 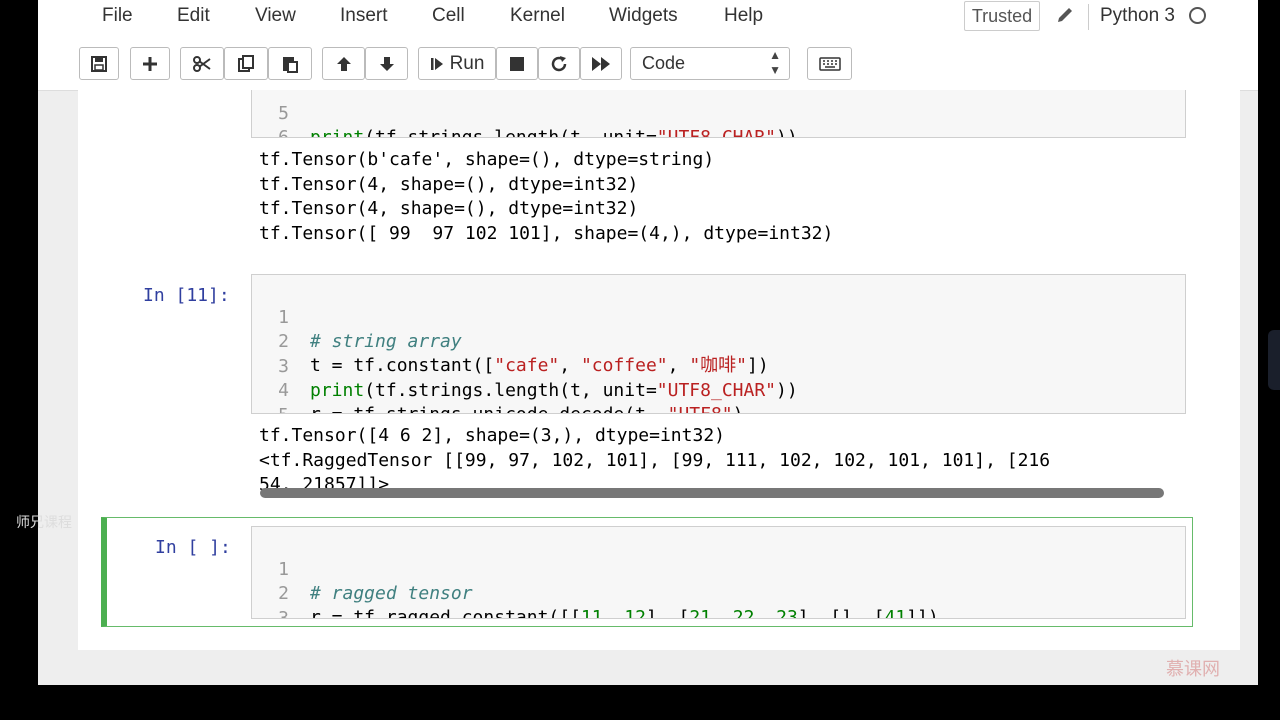 I want to click on keyboard-icon, so click(x=829, y=63).